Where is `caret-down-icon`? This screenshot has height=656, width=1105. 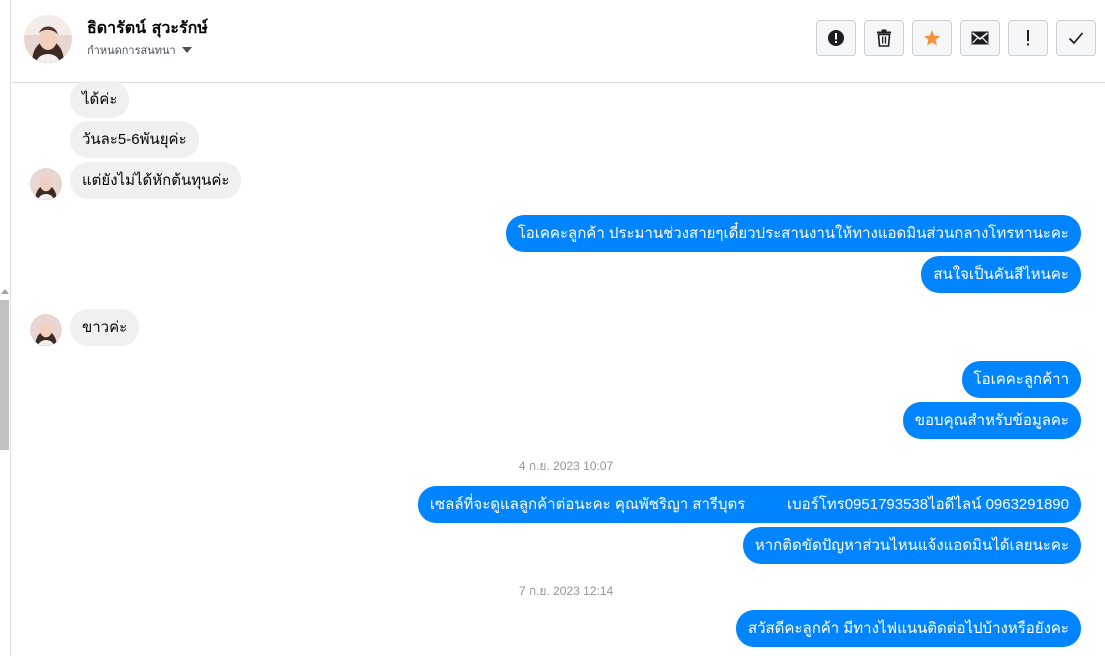
caret-down-icon is located at coordinates (186, 50).